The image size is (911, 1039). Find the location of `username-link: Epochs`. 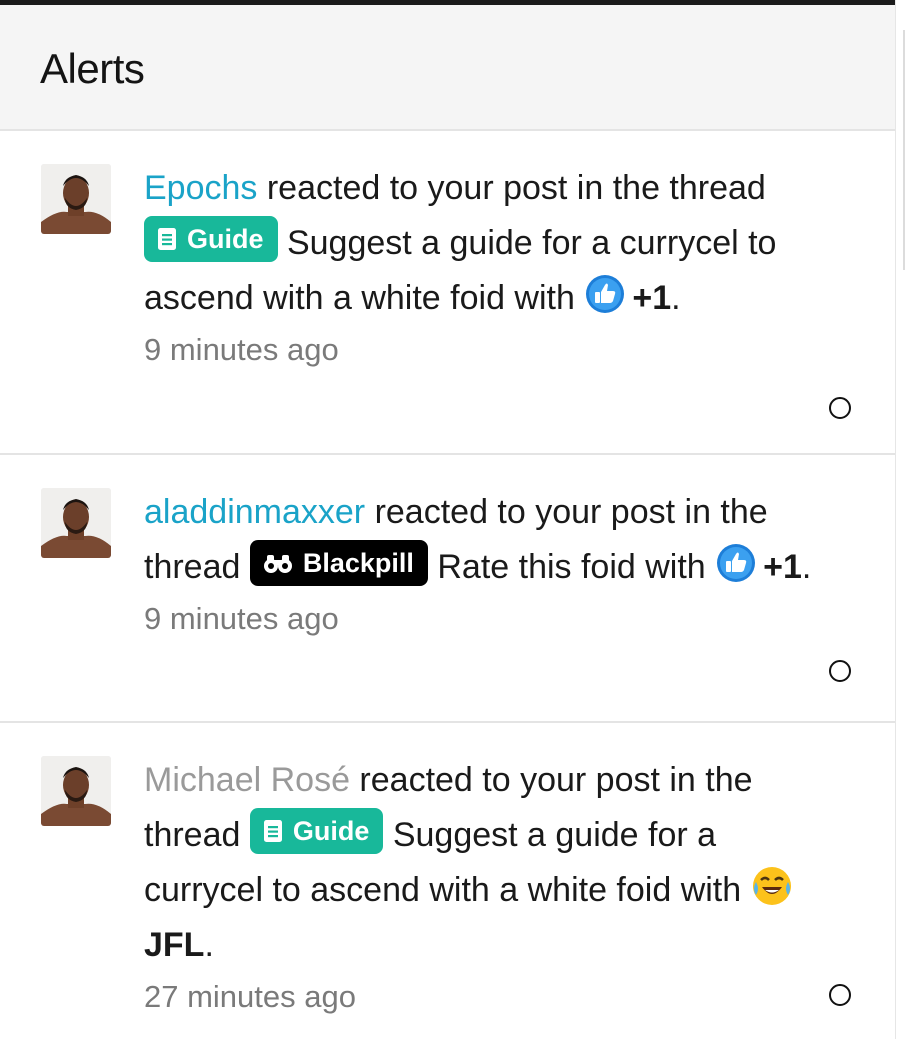

username-link: Epochs is located at coordinates (200, 188).